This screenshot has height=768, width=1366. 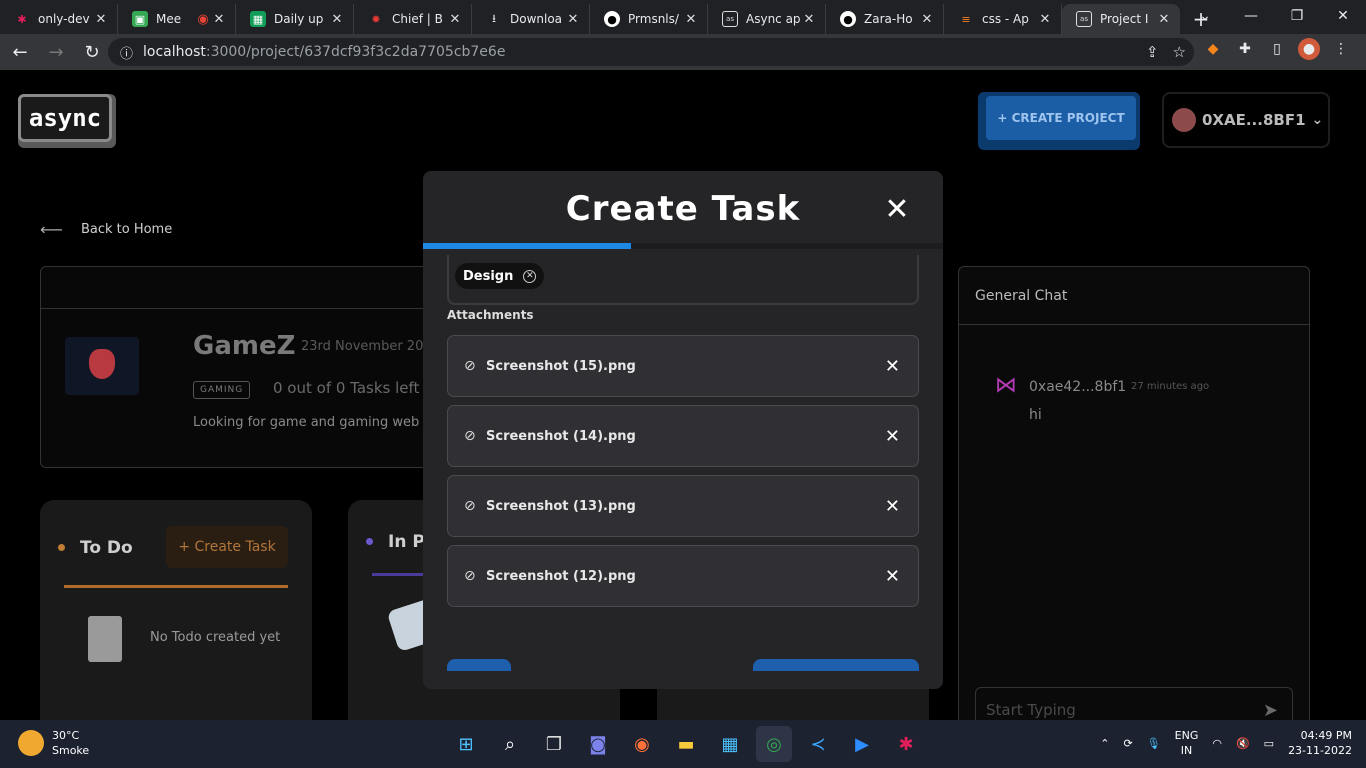 What do you see at coordinates (730, 744) in the screenshot?
I see `microsoft-store-icon: ▦` at bounding box center [730, 744].